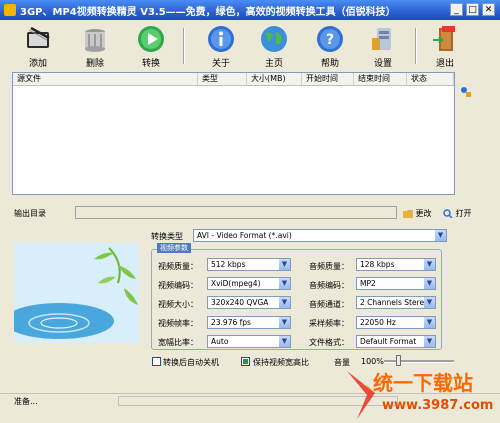  I want to click on column-type: 类型, so click(222, 79).